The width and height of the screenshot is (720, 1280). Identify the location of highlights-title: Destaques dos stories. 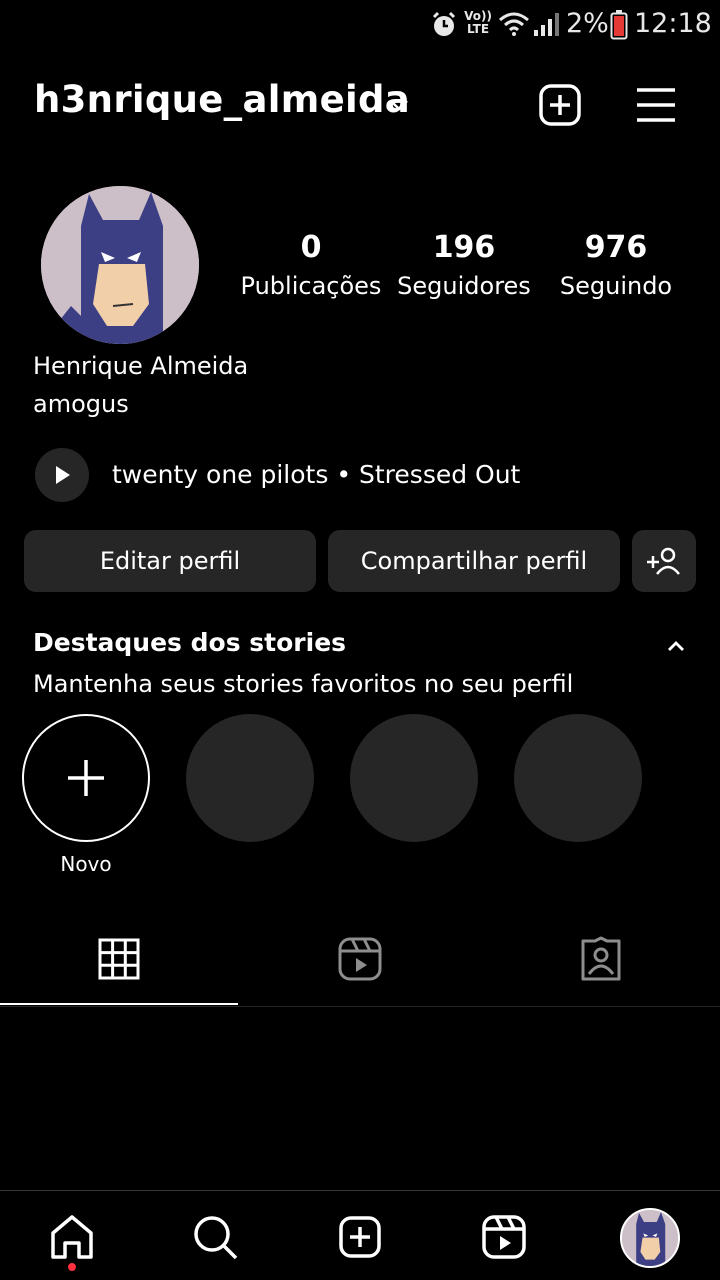
(190, 642).